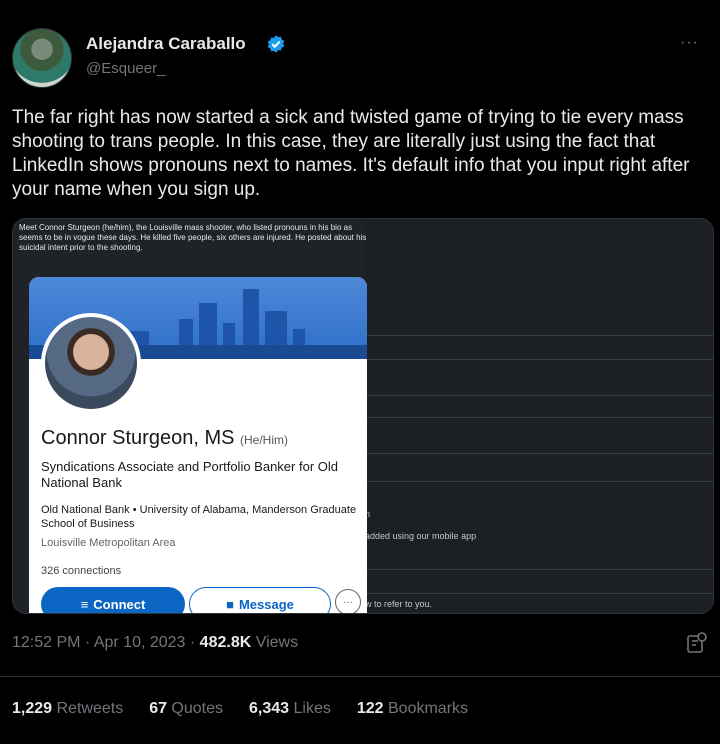 Image resolution: width=720 pixels, height=744 pixels. I want to click on connect-button: ≡ Connect, so click(113, 600).